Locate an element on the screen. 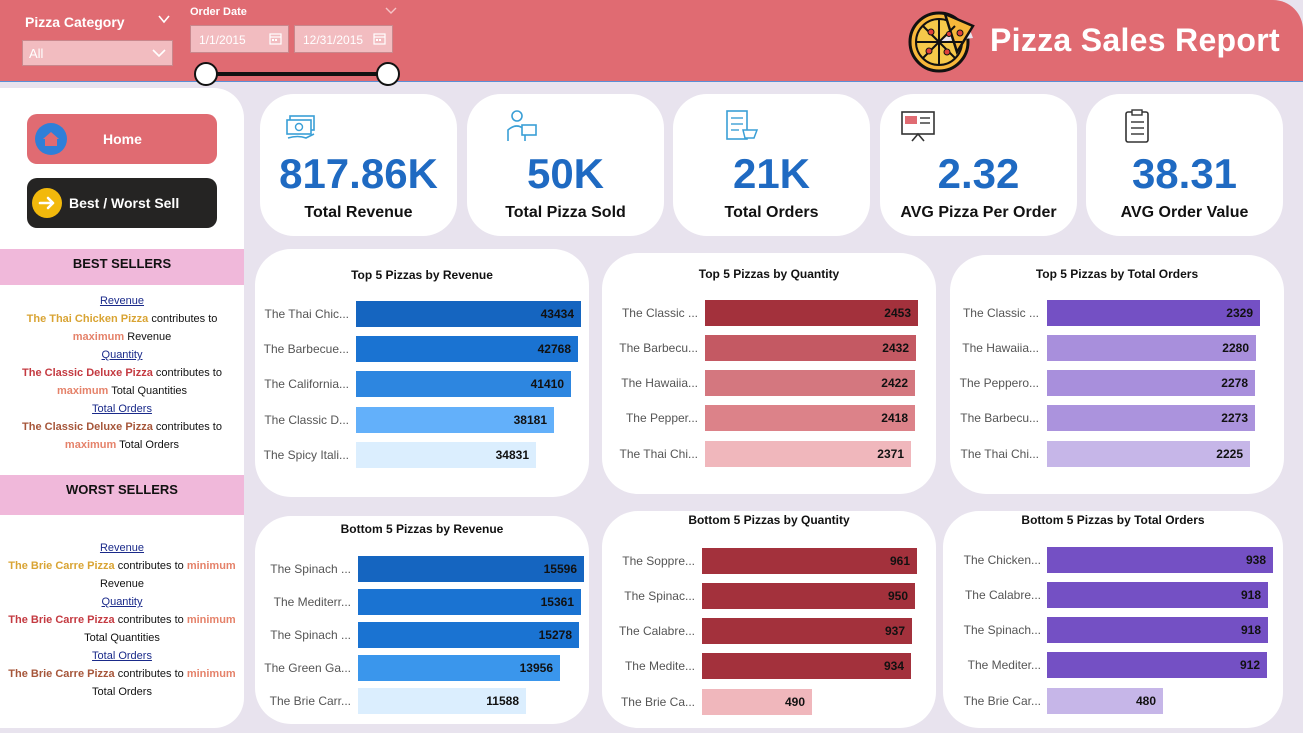 The height and width of the screenshot is (733, 1303). chart-data-label: 11588 is located at coordinates (502, 701).